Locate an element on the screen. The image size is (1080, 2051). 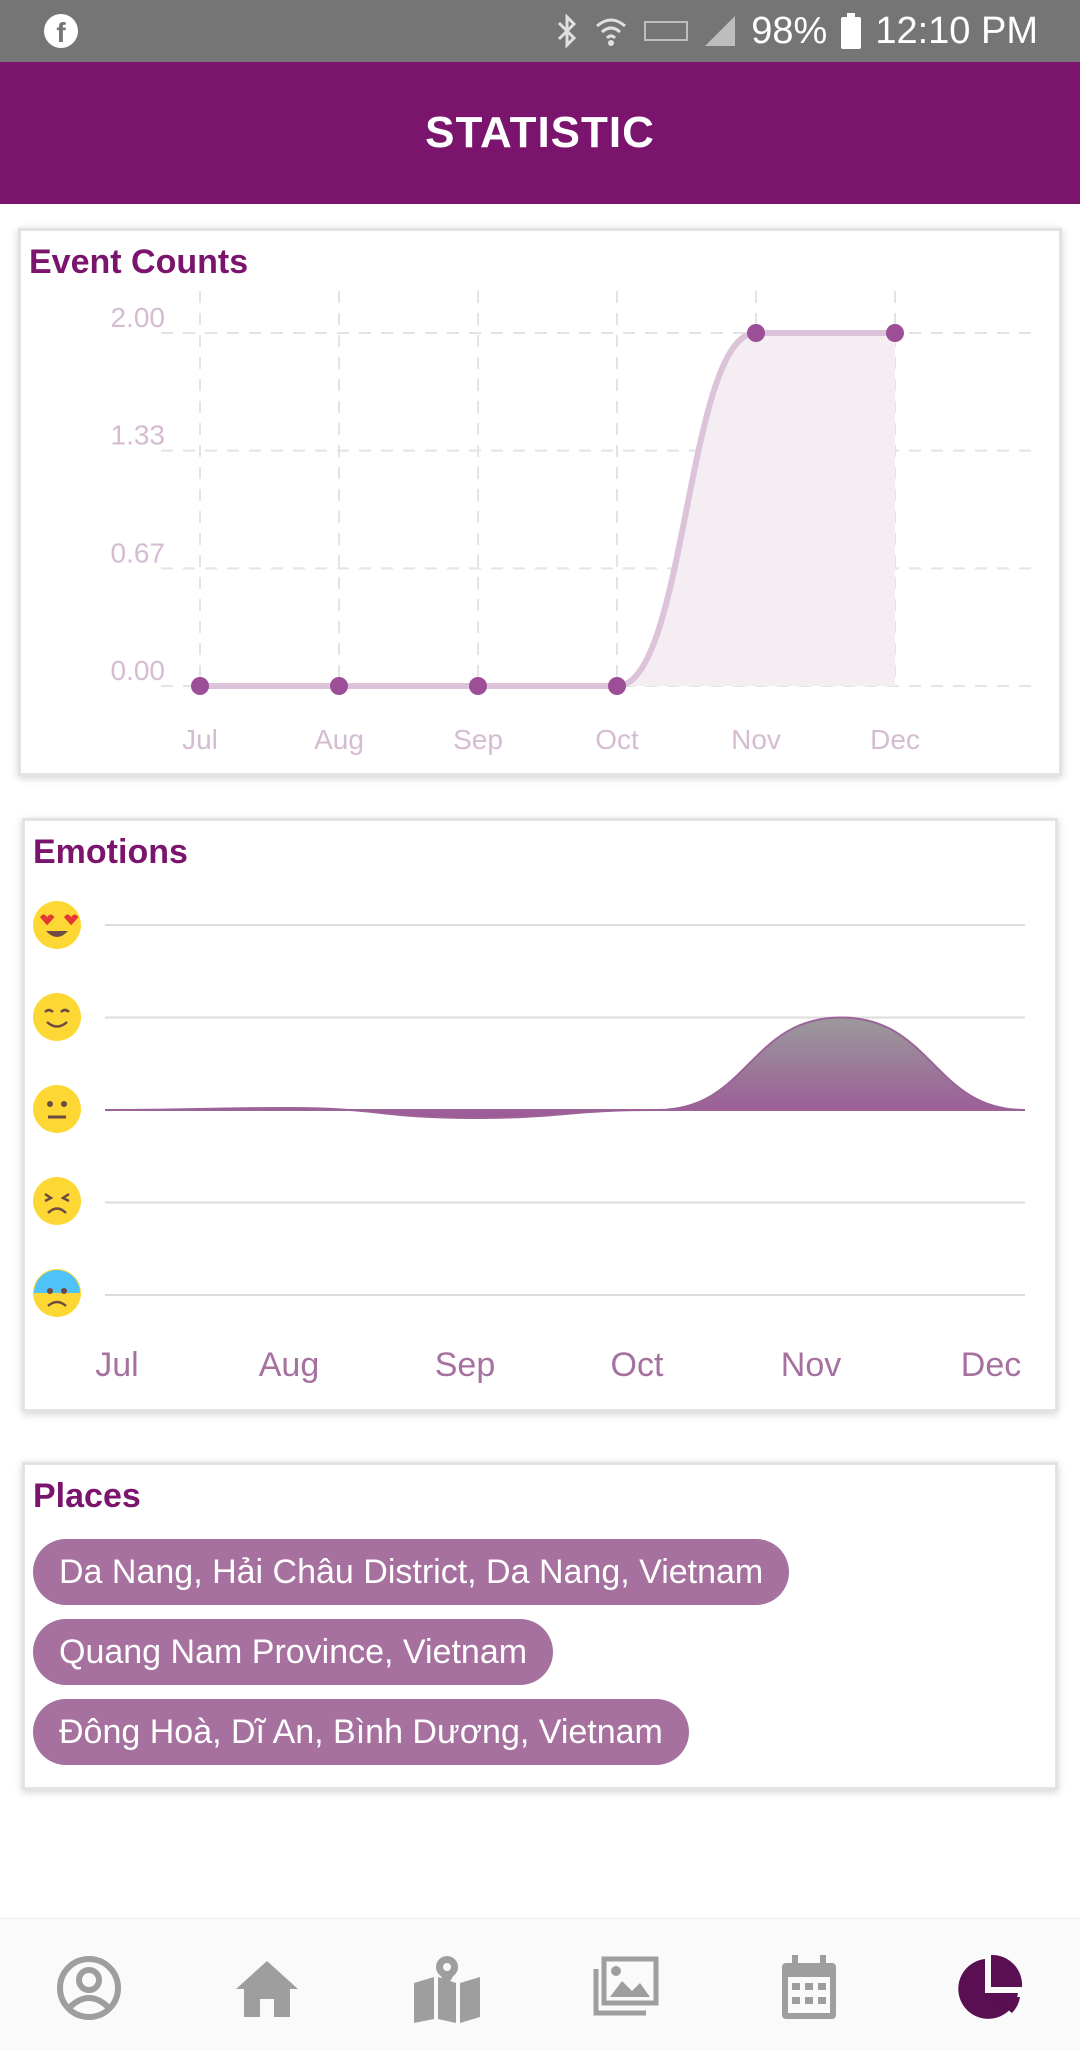
bluetooth-icon is located at coordinates (567, 31).